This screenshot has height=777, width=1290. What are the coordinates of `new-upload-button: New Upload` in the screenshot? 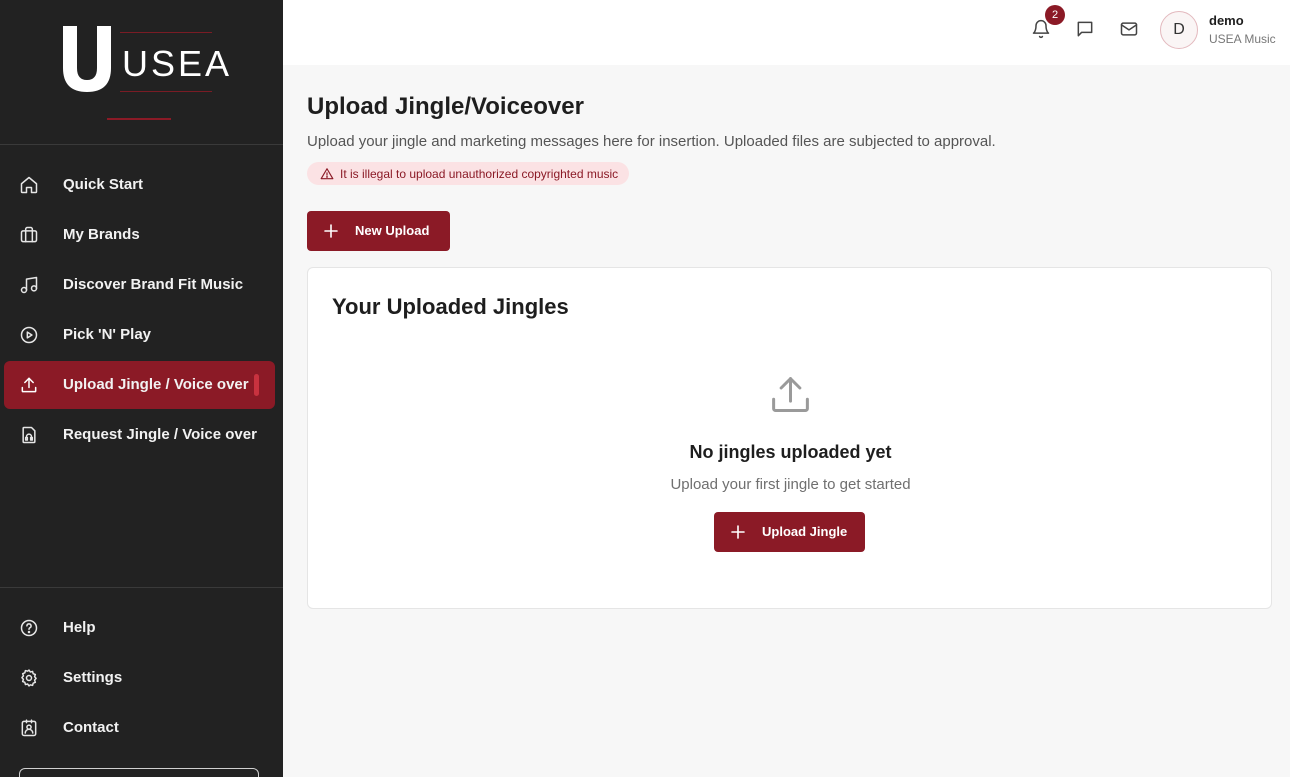 It's located at (378, 231).